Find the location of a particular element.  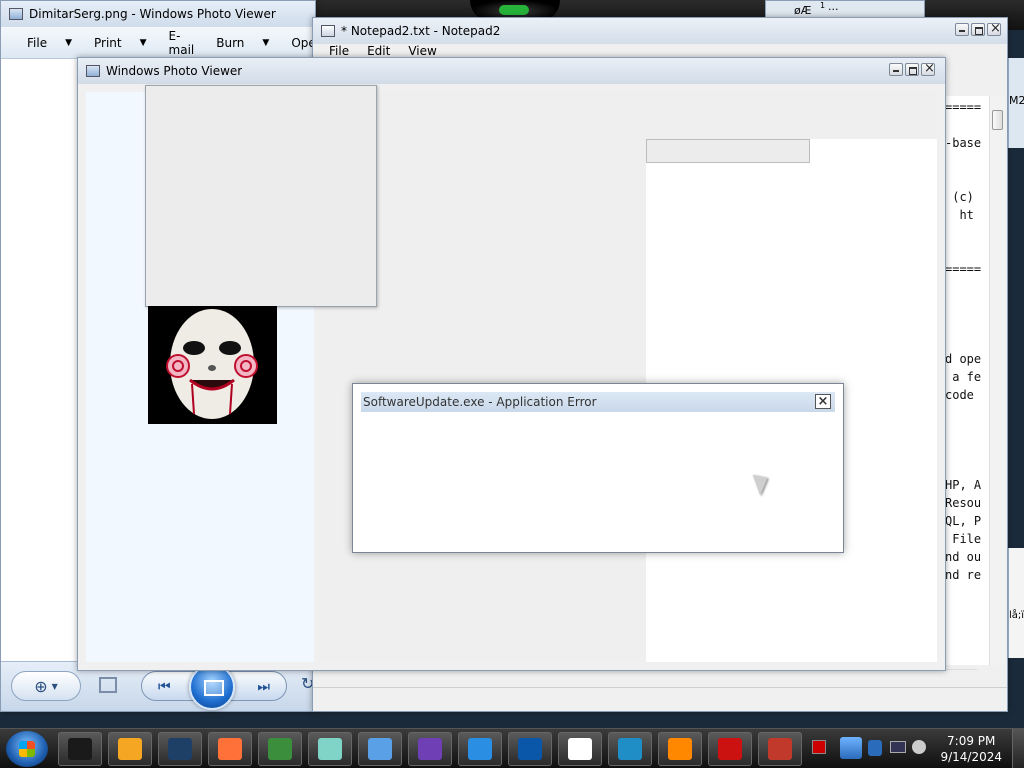

error-dialog-title: SoftwareUpdate.exe - Application Error is located at coordinates (480, 402).